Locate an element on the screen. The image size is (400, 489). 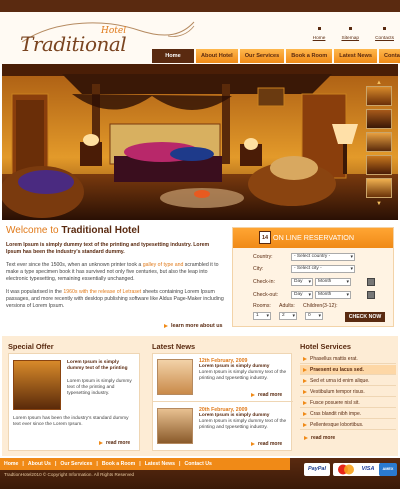
sitemap-icon is located at coordinates (350, 28).